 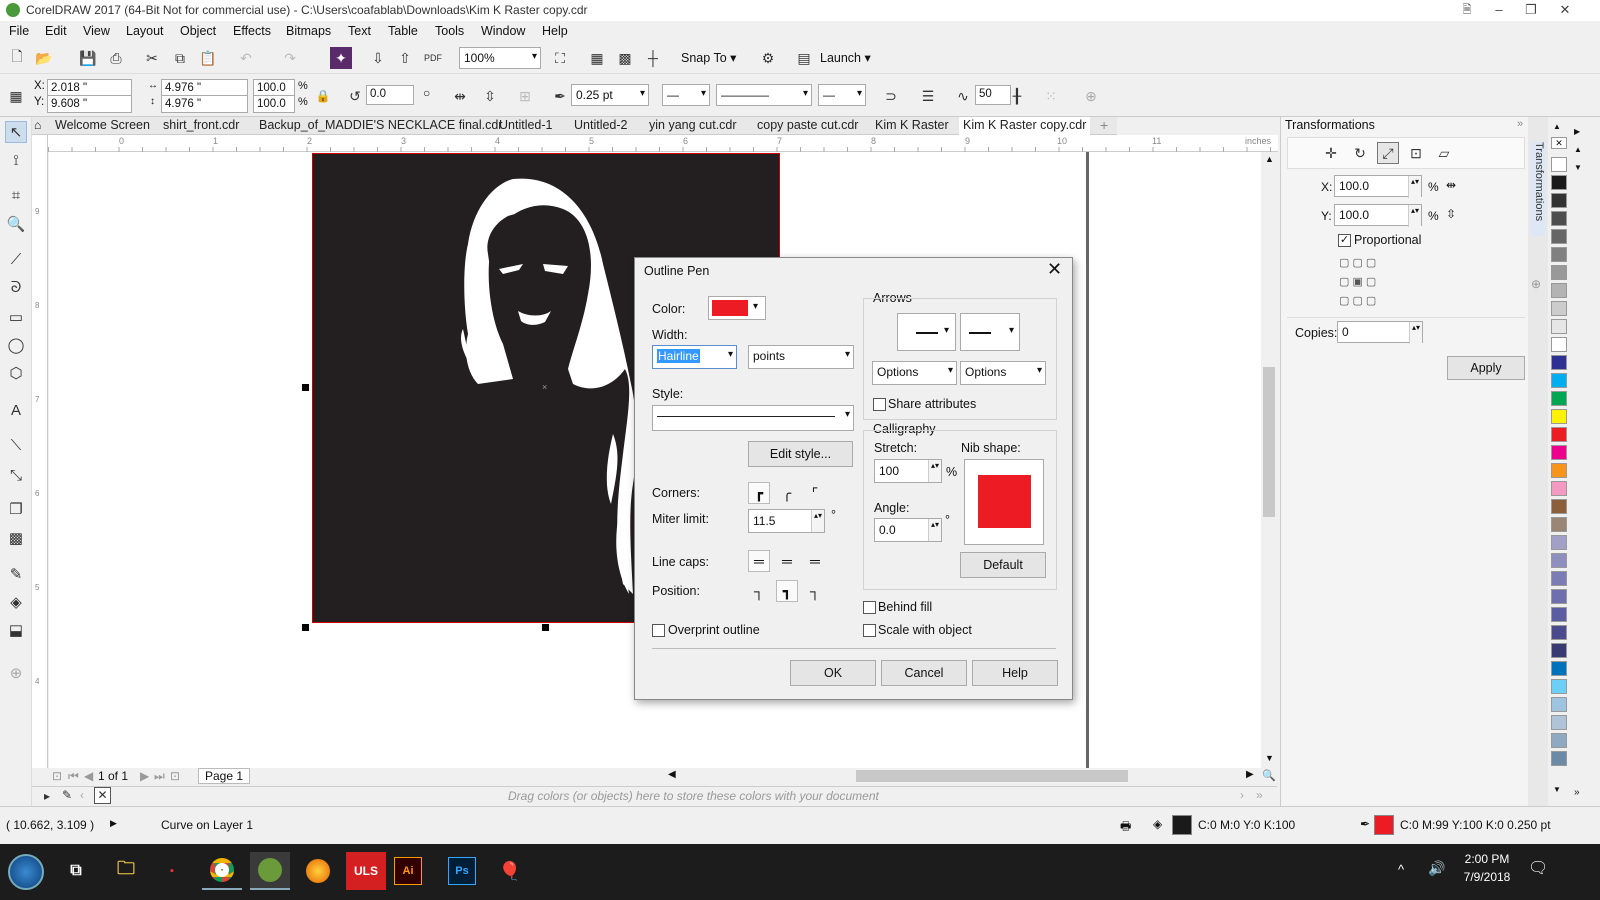 What do you see at coordinates (544, 387) in the screenshot?
I see `rotation-center-icon: ×` at bounding box center [544, 387].